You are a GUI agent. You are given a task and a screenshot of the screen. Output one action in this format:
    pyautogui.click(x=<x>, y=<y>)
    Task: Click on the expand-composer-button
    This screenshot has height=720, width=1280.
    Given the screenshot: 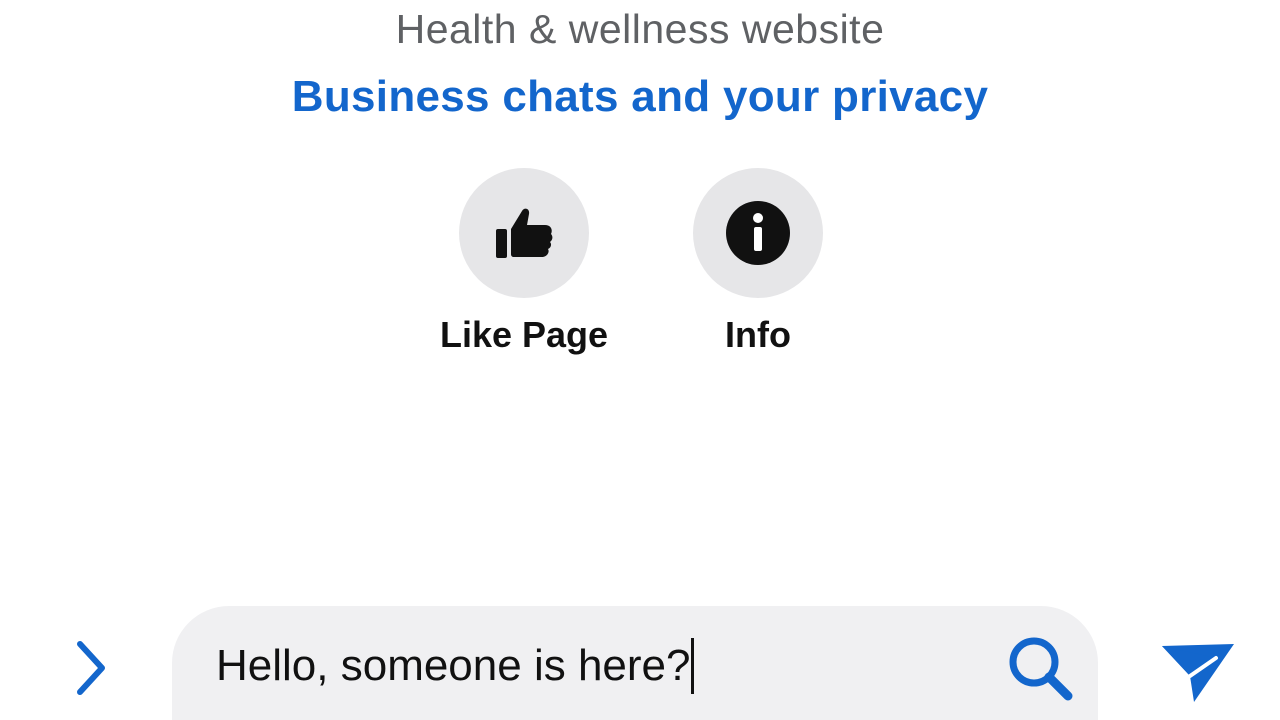 What is the action you would take?
    pyautogui.click(x=90, y=668)
    